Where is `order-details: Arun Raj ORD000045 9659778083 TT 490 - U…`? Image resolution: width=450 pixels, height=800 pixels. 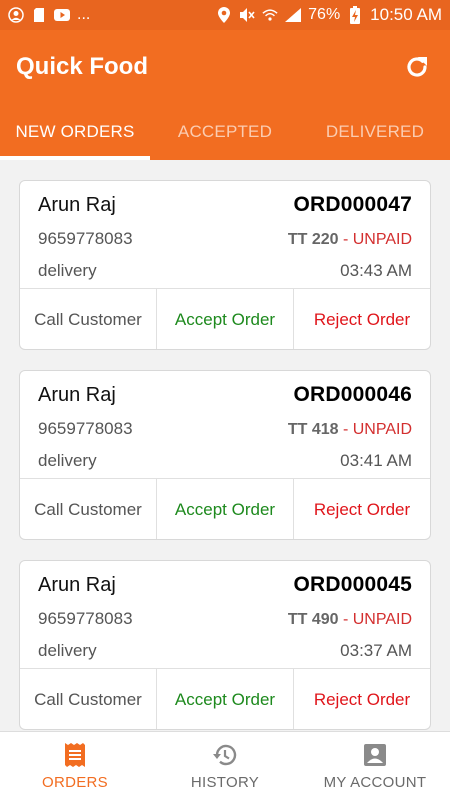
order-details: Arun Raj ORD000045 9659778083 TT 490 - U… is located at coordinates (225, 614).